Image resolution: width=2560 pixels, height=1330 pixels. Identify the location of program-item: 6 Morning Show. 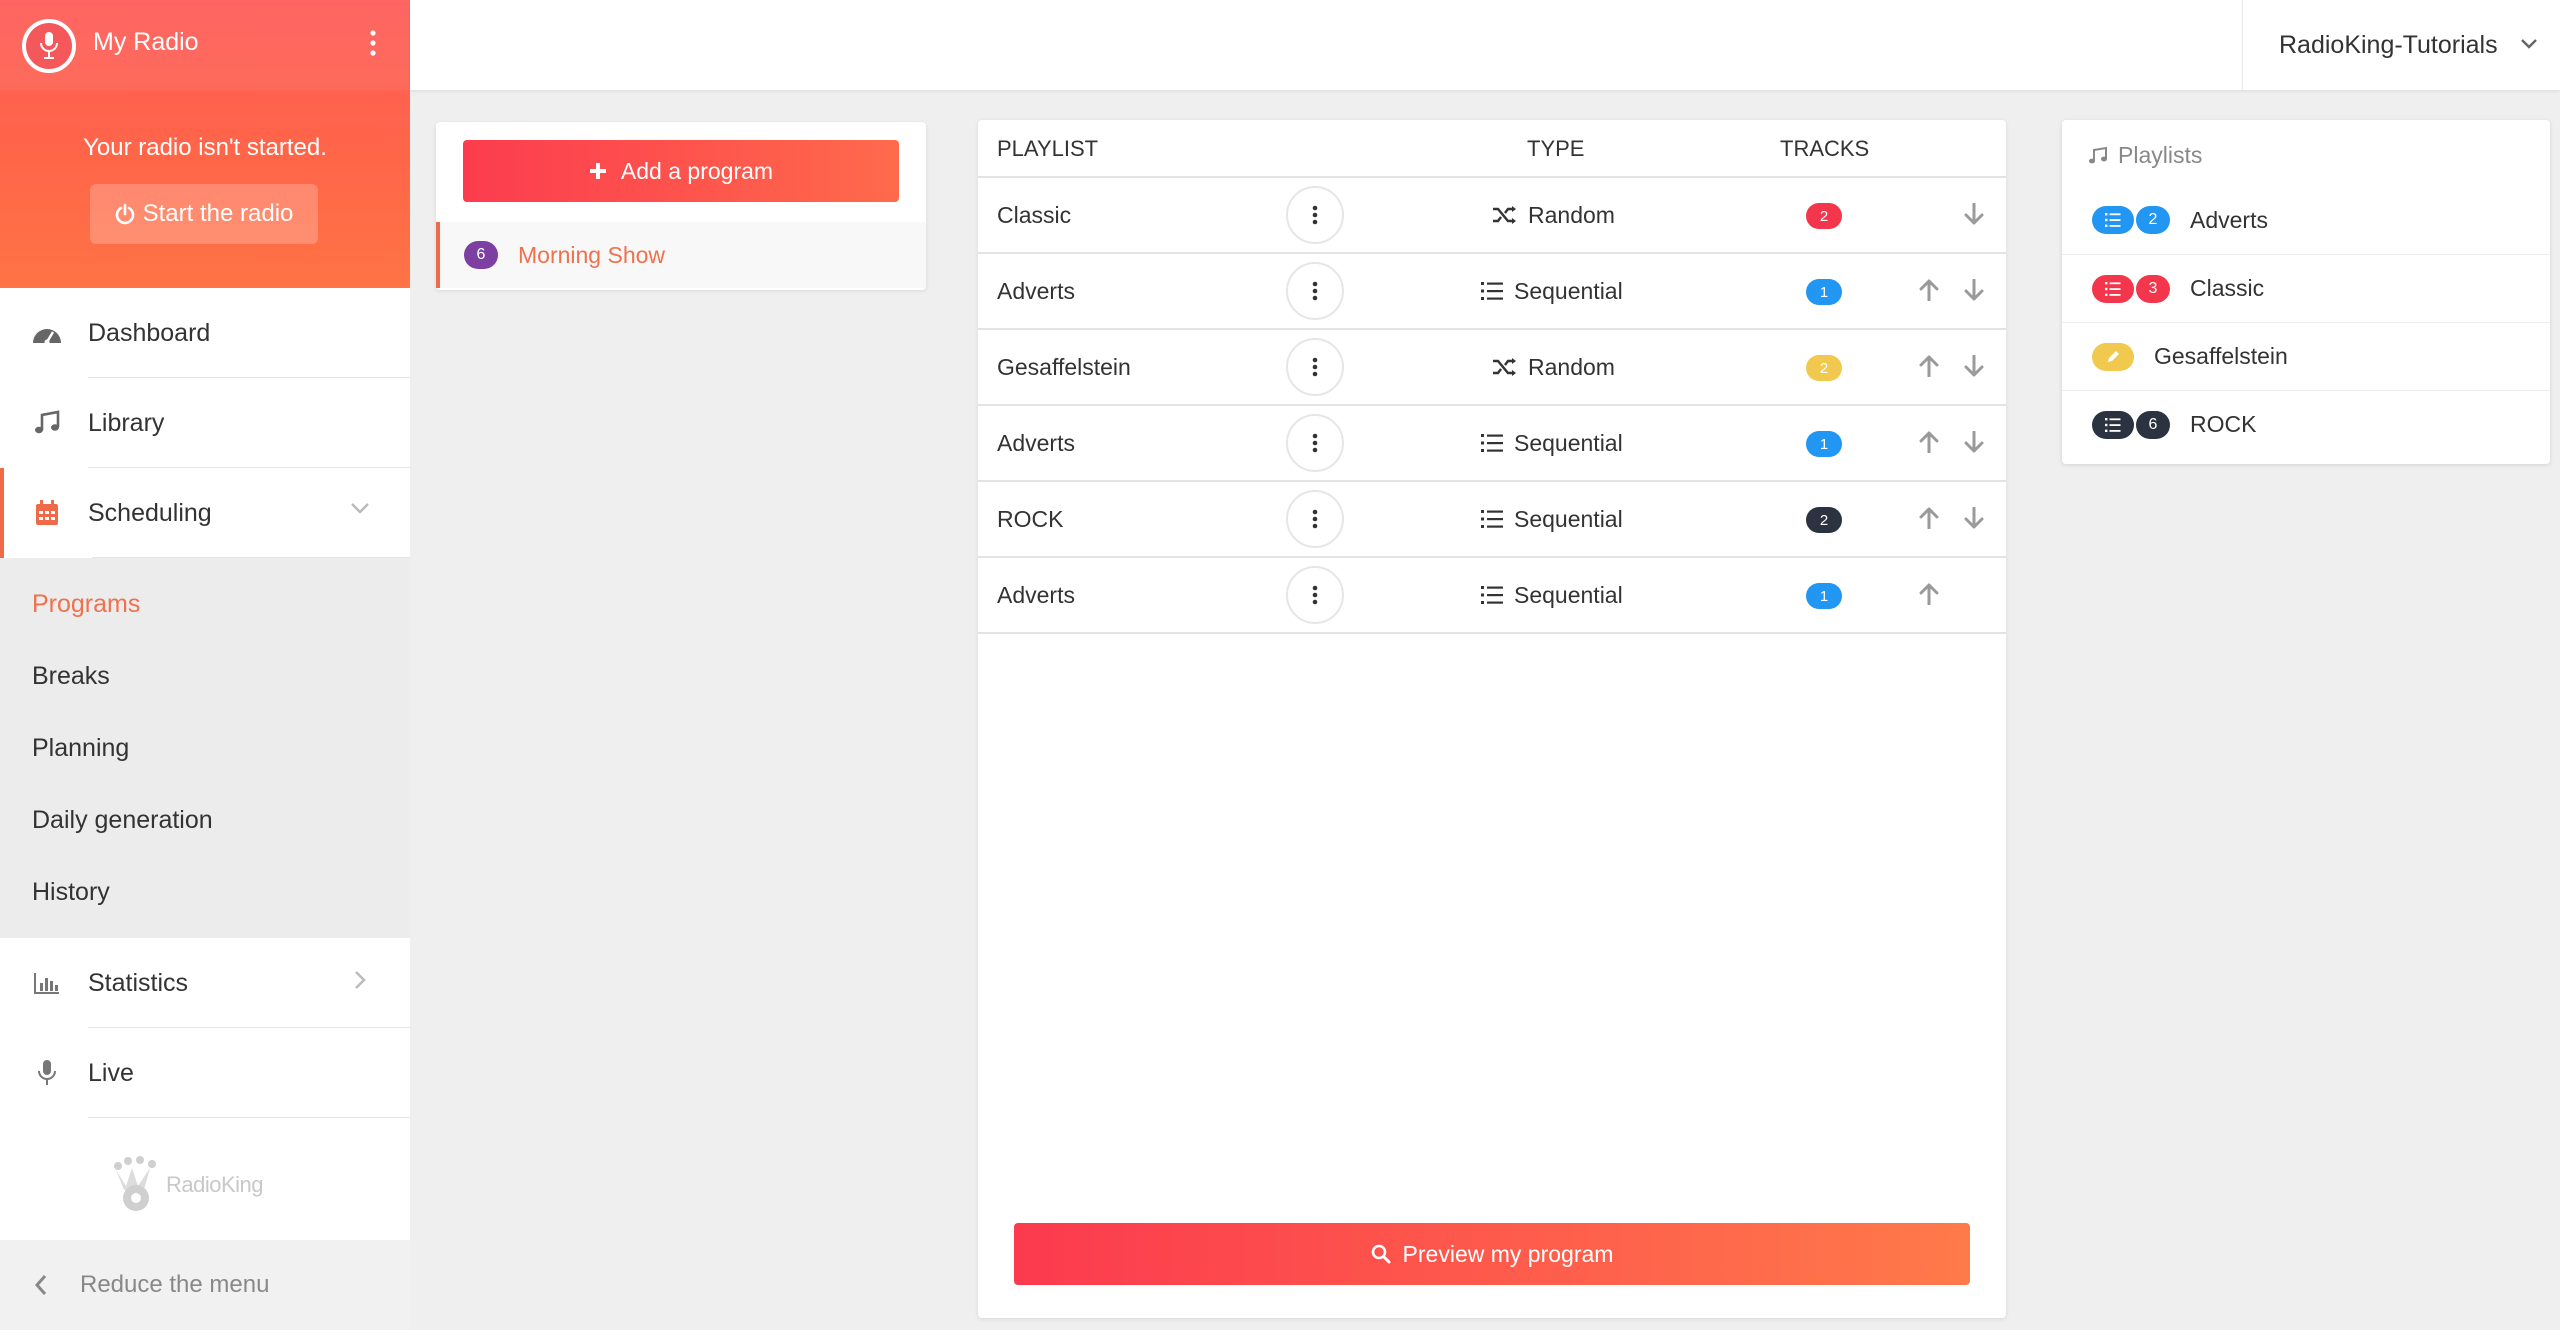
(681, 255).